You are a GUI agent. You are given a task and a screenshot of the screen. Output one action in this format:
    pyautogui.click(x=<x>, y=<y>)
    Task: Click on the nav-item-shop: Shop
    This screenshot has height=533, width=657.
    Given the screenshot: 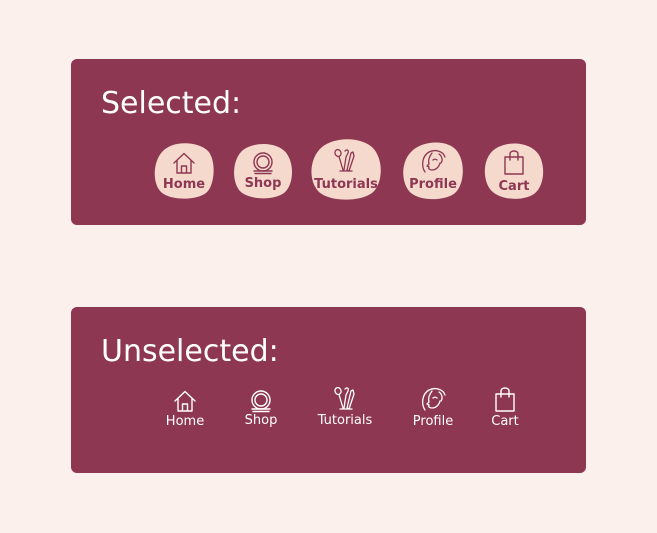 What is the action you would take?
    pyautogui.click(x=261, y=409)
    